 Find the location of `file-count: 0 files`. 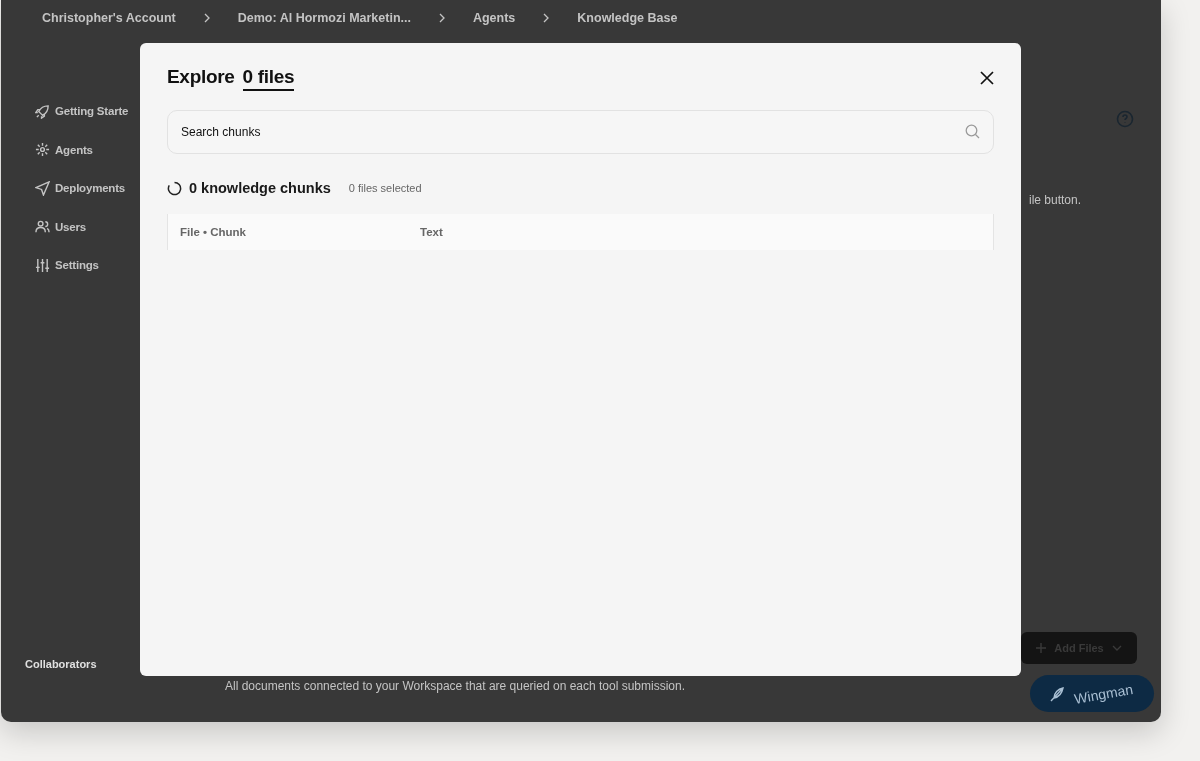

file-count: 0 files is located at coordinates (268, 78).